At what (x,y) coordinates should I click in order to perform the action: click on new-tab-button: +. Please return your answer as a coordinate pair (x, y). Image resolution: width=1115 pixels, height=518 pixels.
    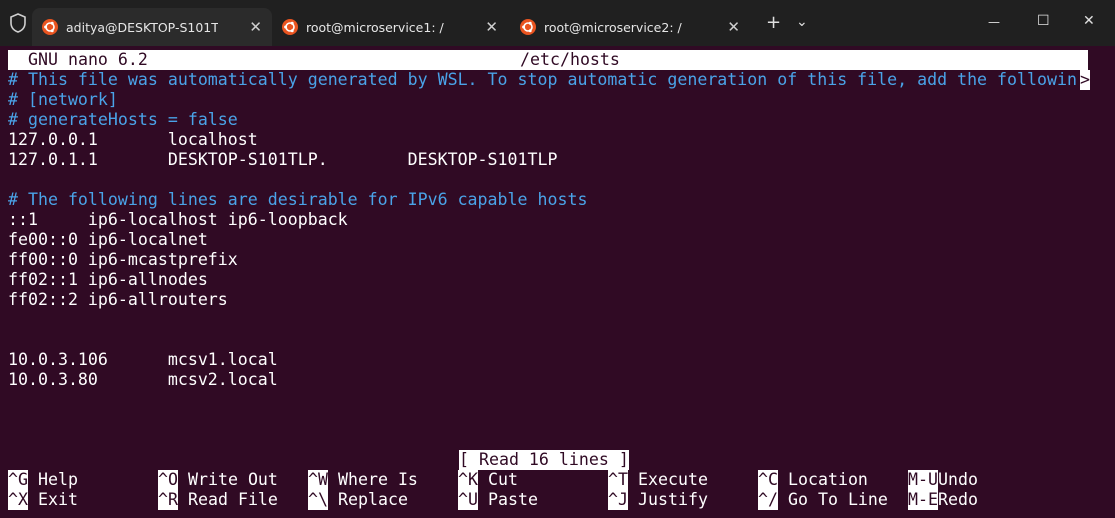
    Looking at the image, I should click on (773, 23).